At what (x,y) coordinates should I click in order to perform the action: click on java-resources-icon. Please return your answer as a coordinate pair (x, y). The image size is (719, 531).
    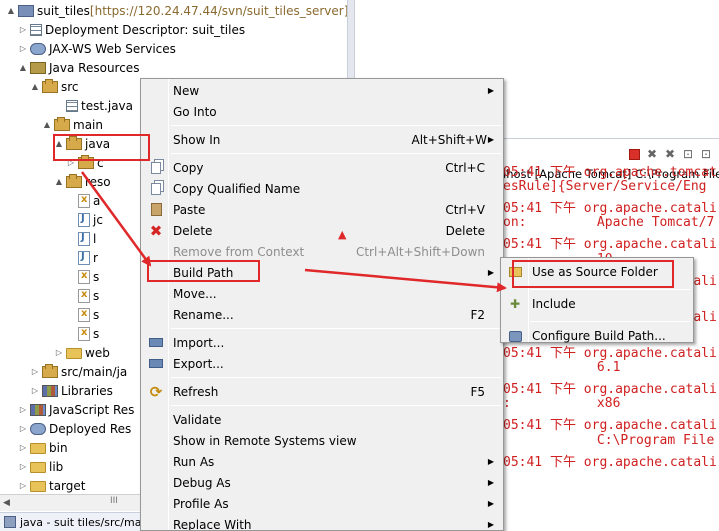
    Looking at the image, I should click on (38, 67).